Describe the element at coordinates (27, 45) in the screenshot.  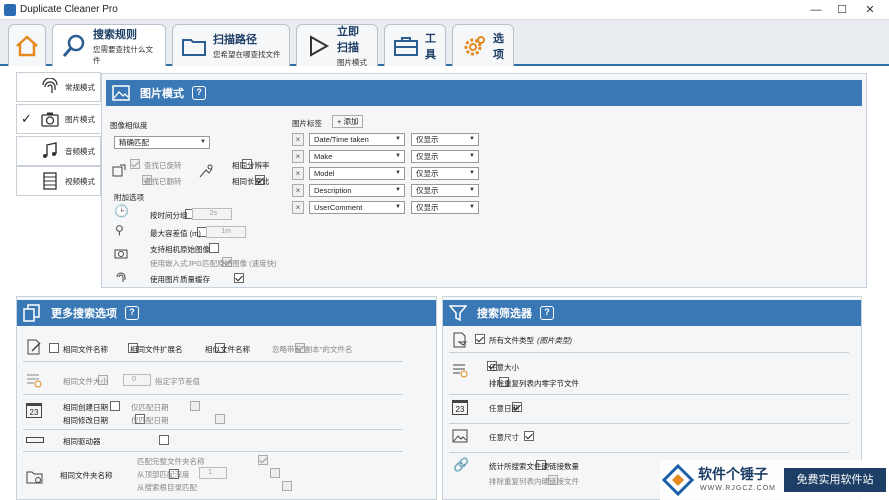
I see `tab-home` at that location.